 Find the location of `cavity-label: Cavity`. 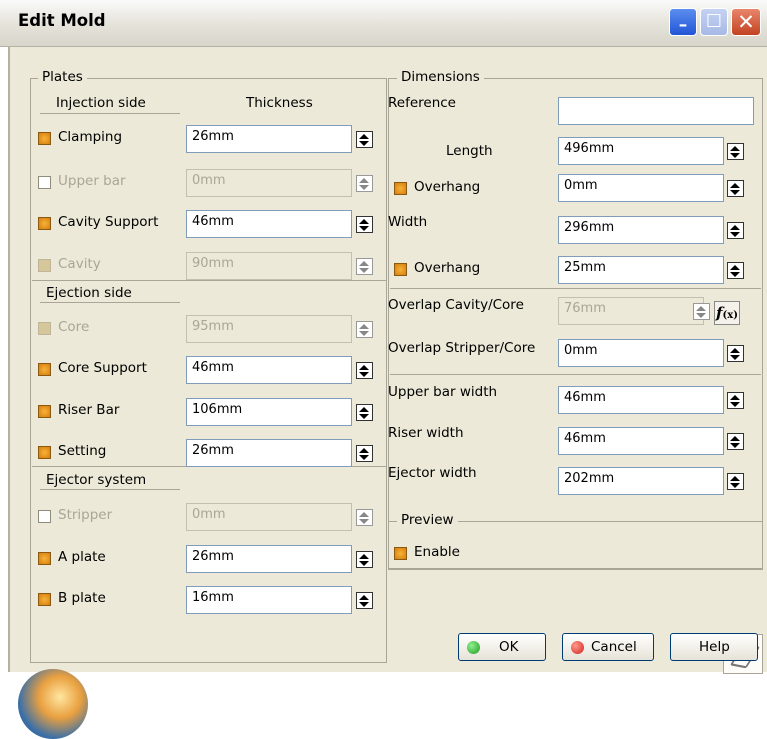

cavity-label: Cavity is located at coordinates (79, 264).